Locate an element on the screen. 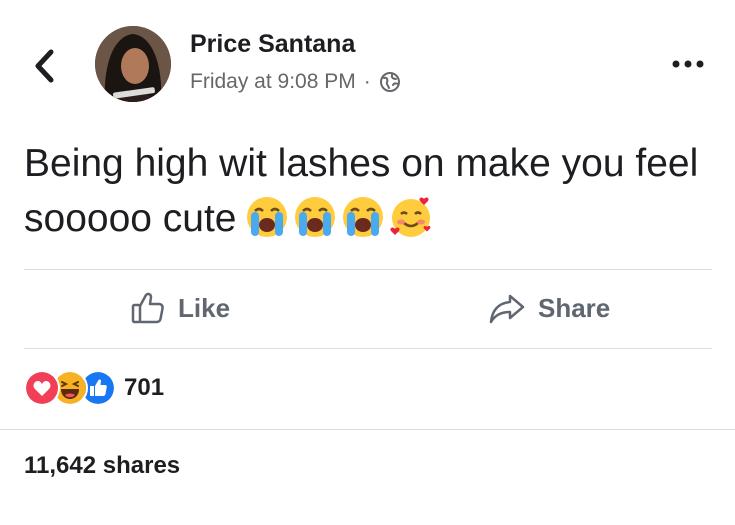 This screenshot has height=525, width=735. author-name: Price Santana is located at coordinates (272, 44).